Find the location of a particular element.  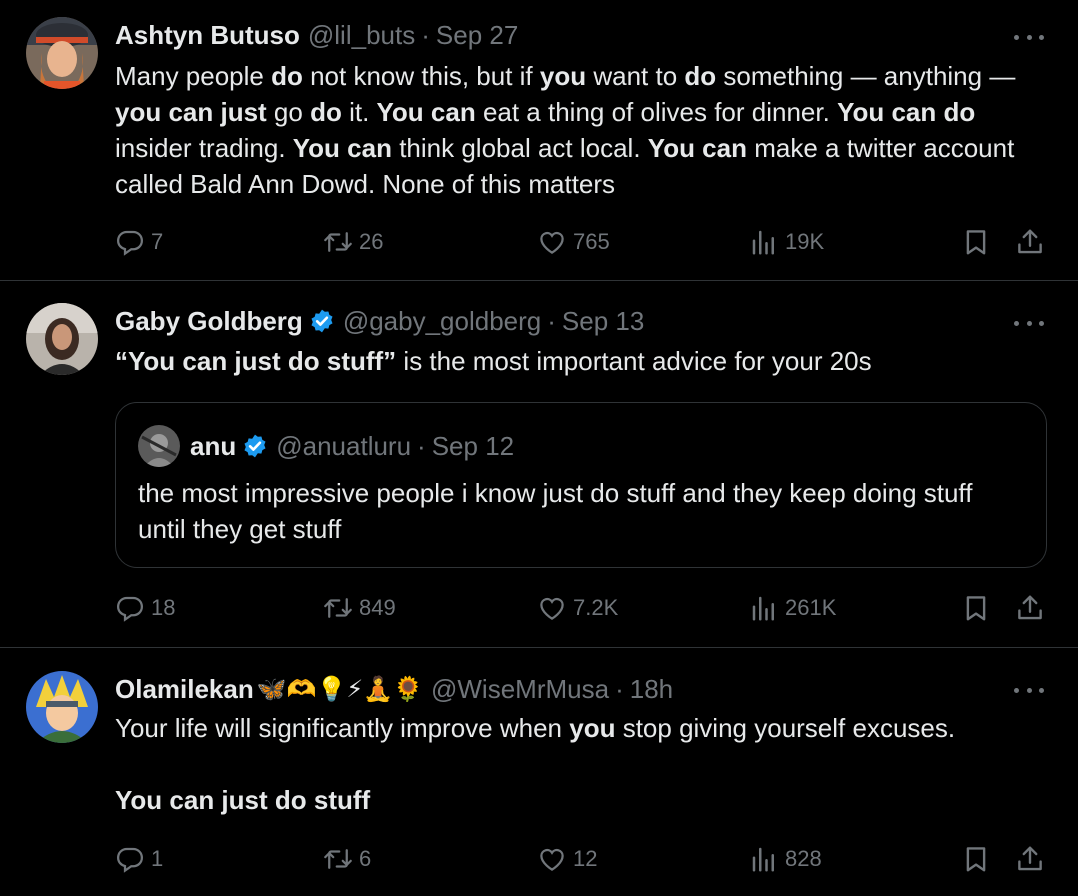

name-emoji: 🦋🫶💡⚡🧘🌻 is located at coordinates (339, 689).